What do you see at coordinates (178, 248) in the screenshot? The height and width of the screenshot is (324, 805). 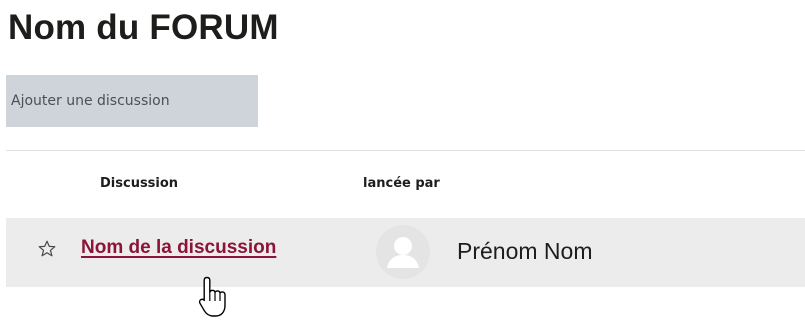 I see `discussion-link: Nom de la discussion` at bounding box center [178, 248].